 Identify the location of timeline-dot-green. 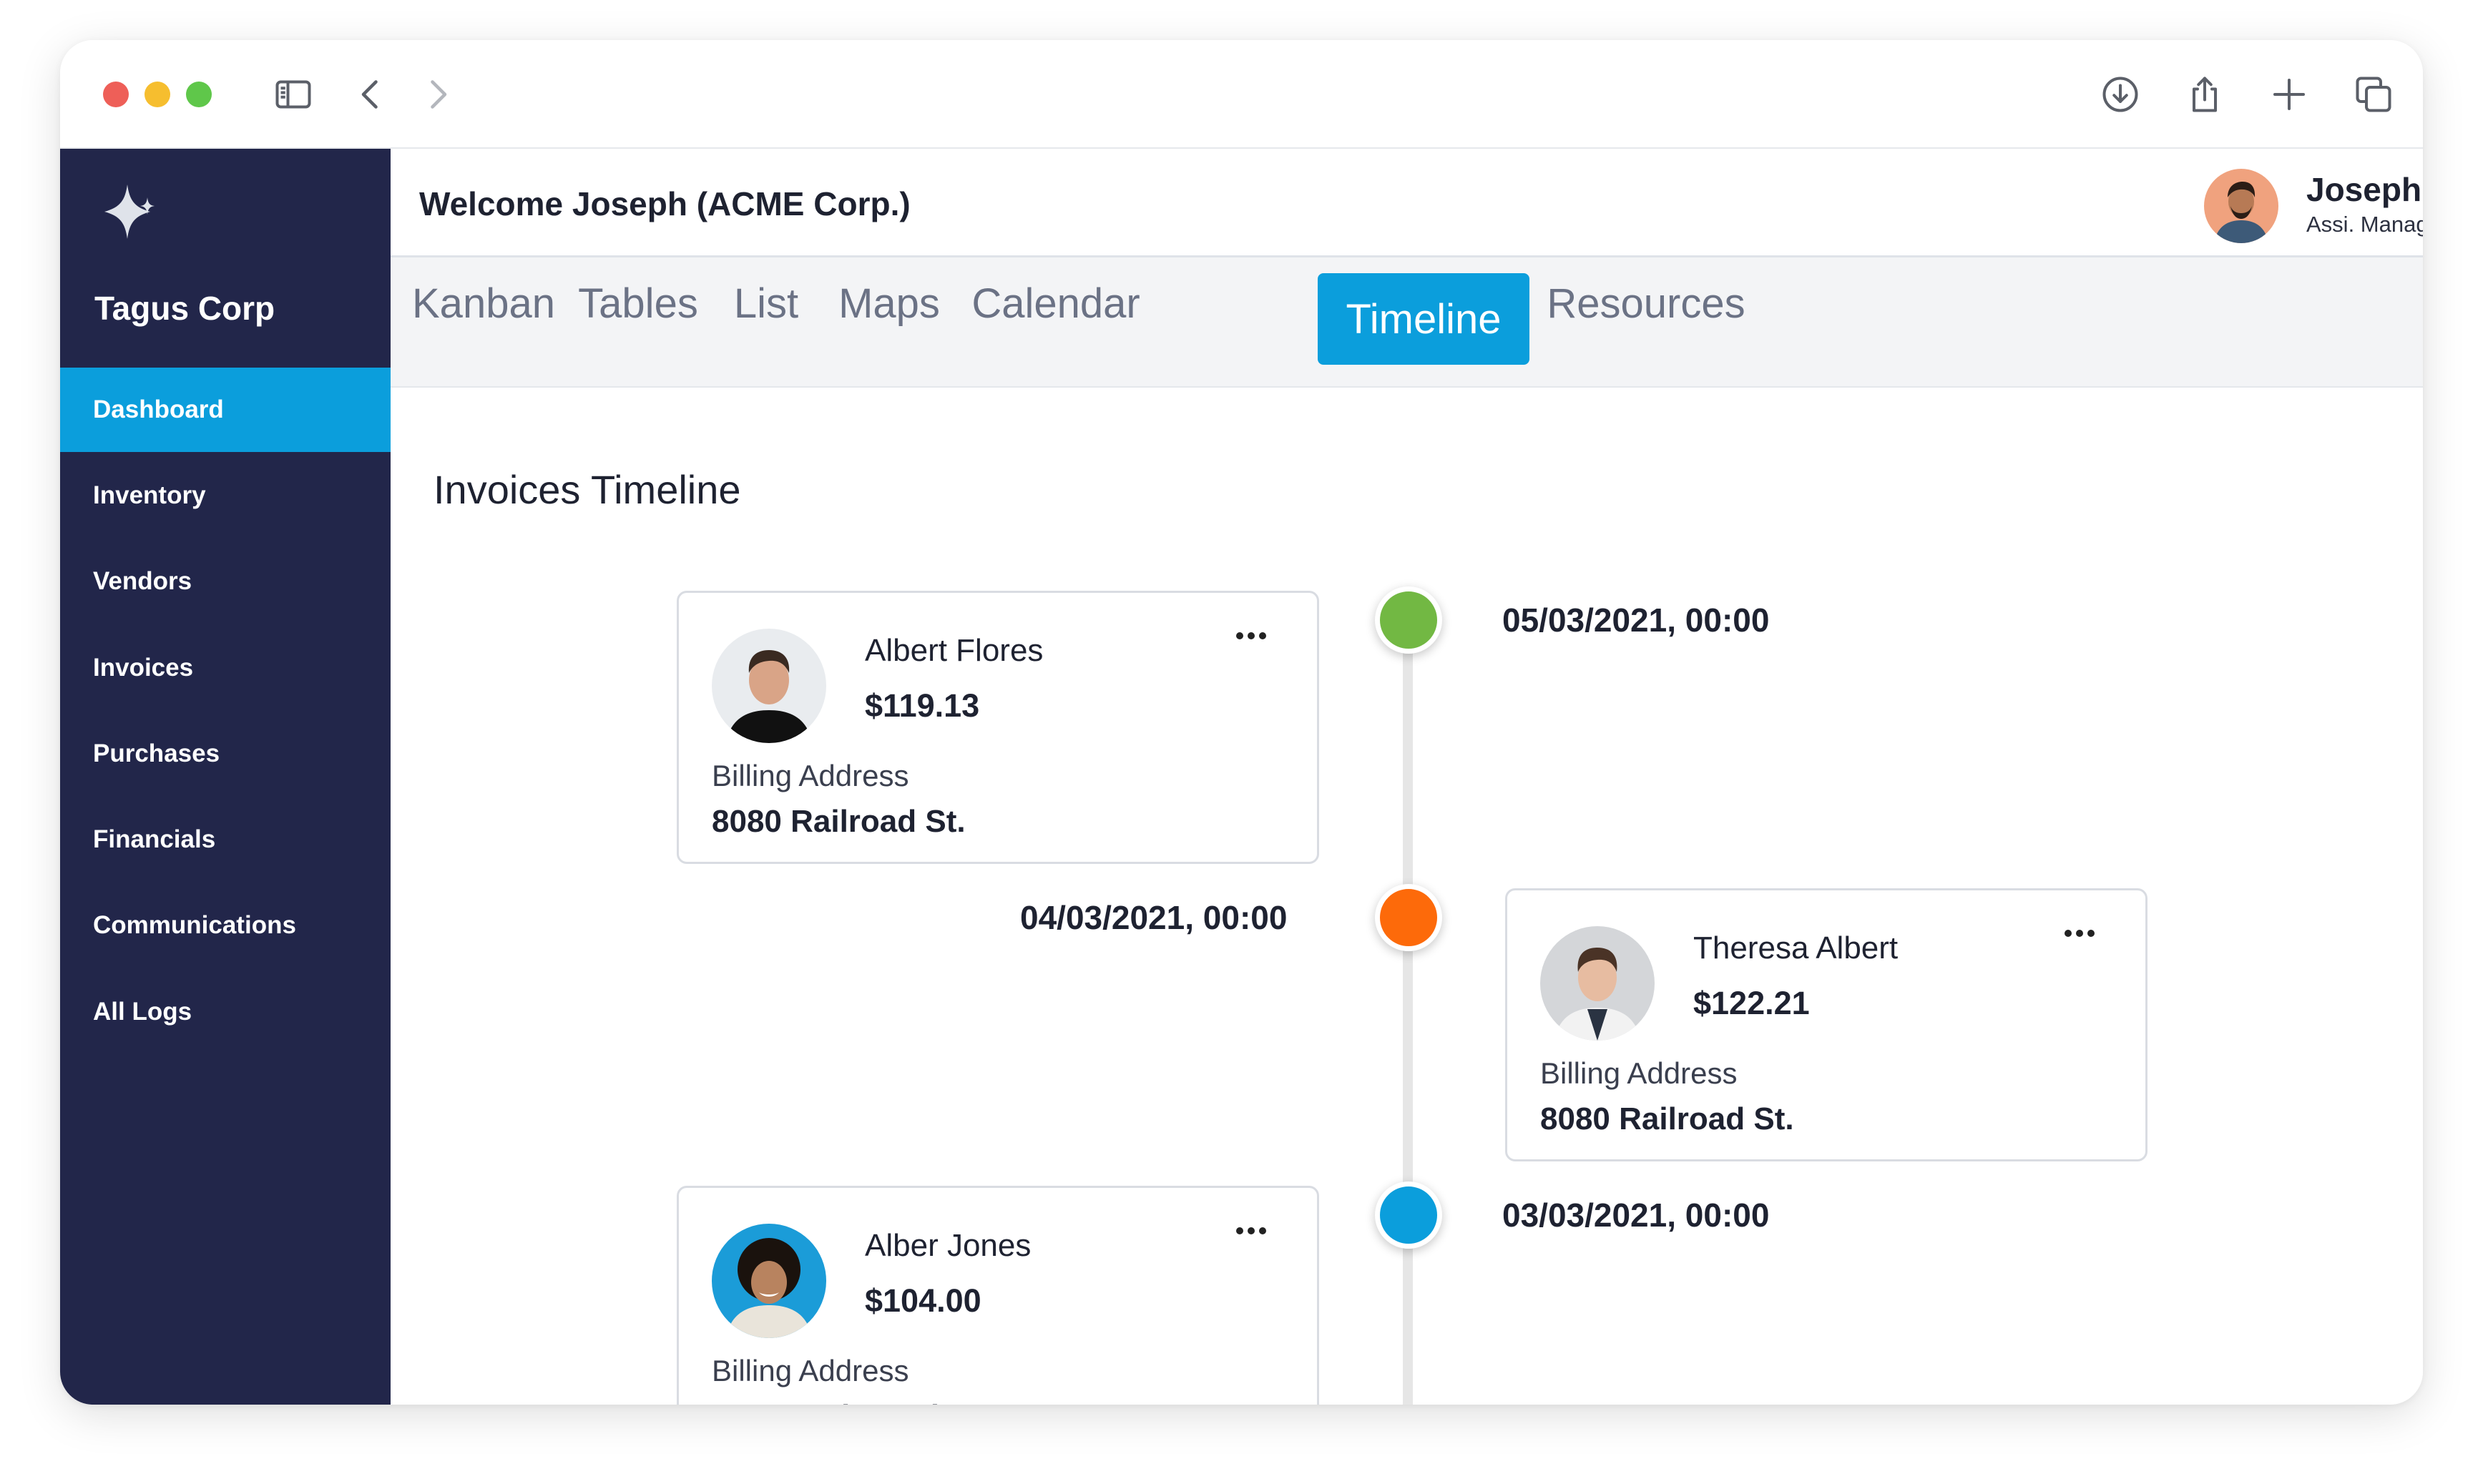
(1408, 620).